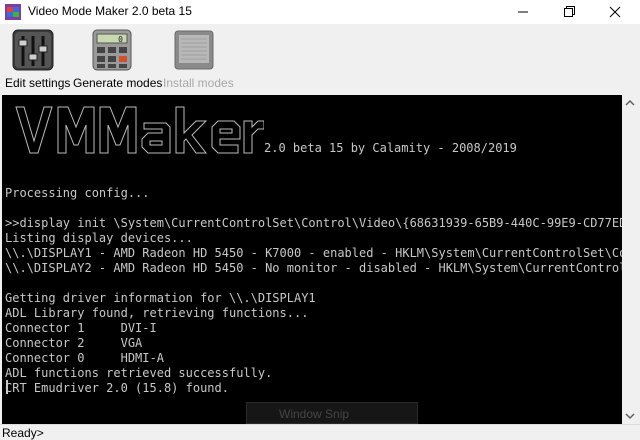  I want to click on calculator-icon: 0, so click(112, 50).